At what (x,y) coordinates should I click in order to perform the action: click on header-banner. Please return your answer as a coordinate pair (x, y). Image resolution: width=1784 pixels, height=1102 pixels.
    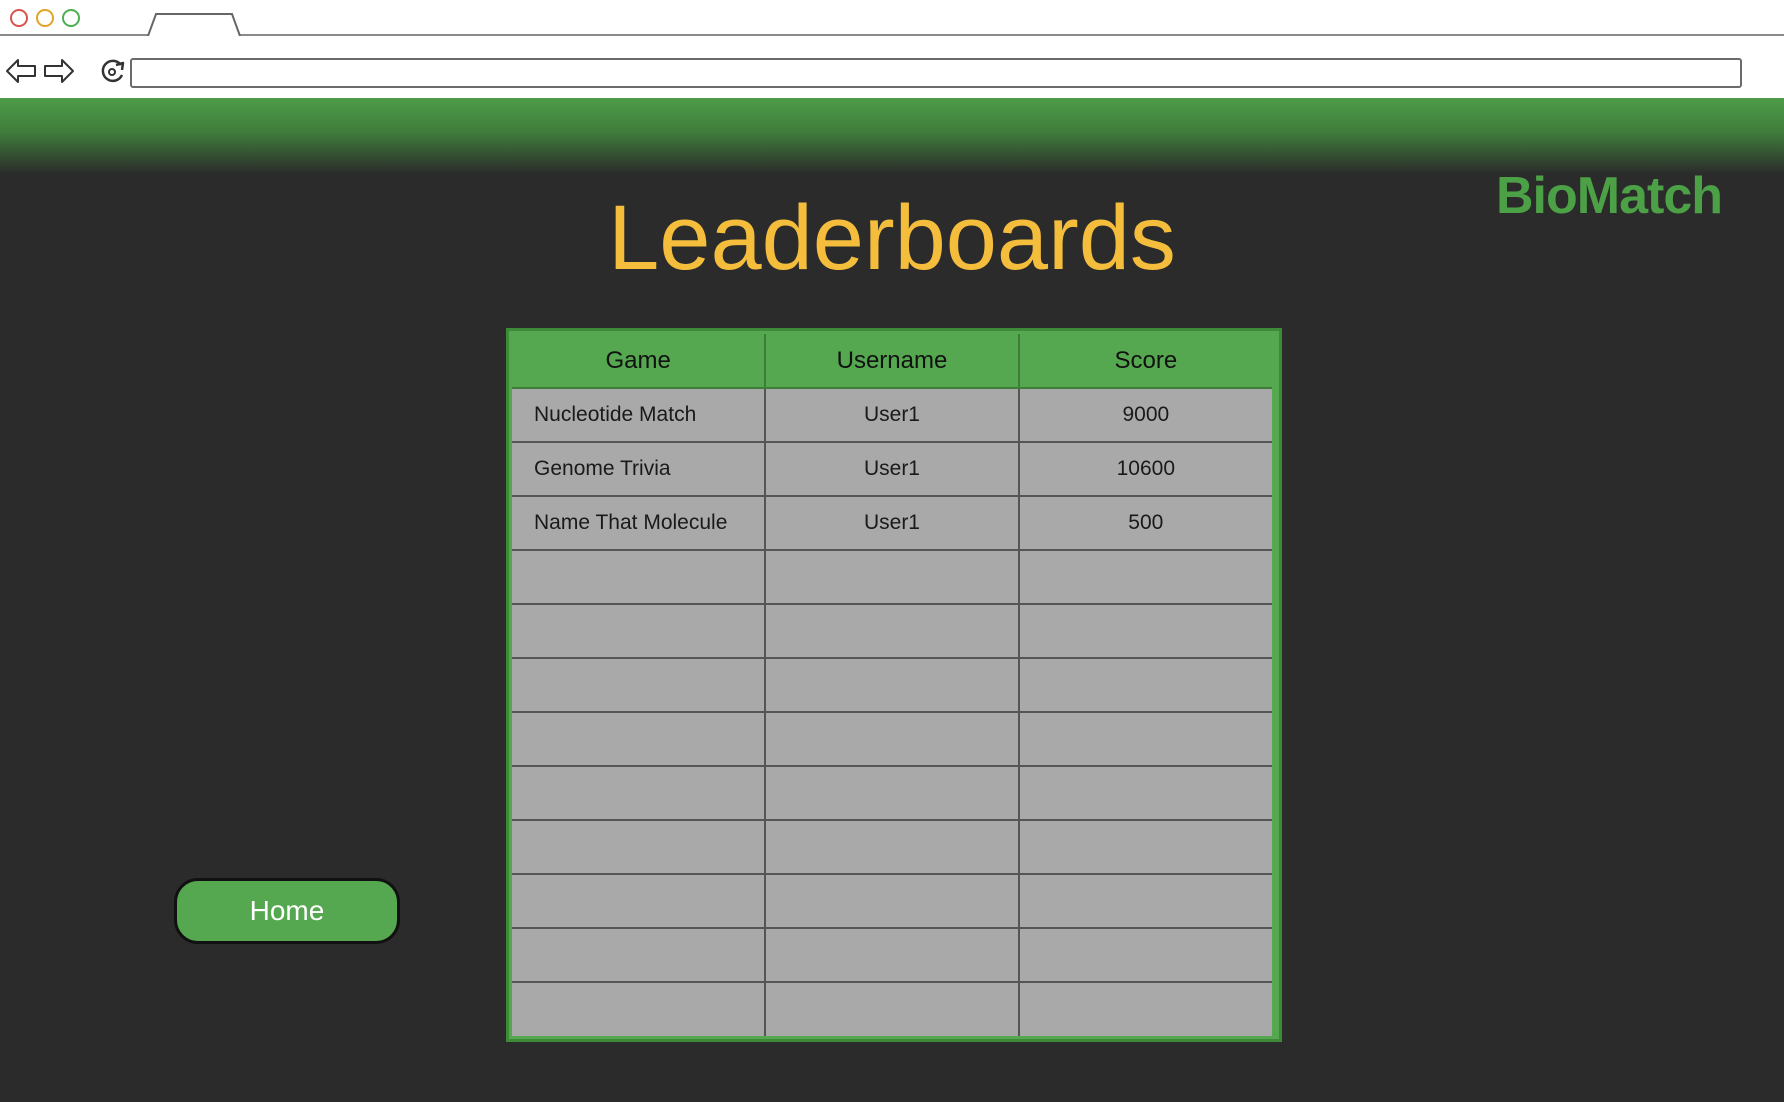
    Looking at the image, I should click on (892, 136).